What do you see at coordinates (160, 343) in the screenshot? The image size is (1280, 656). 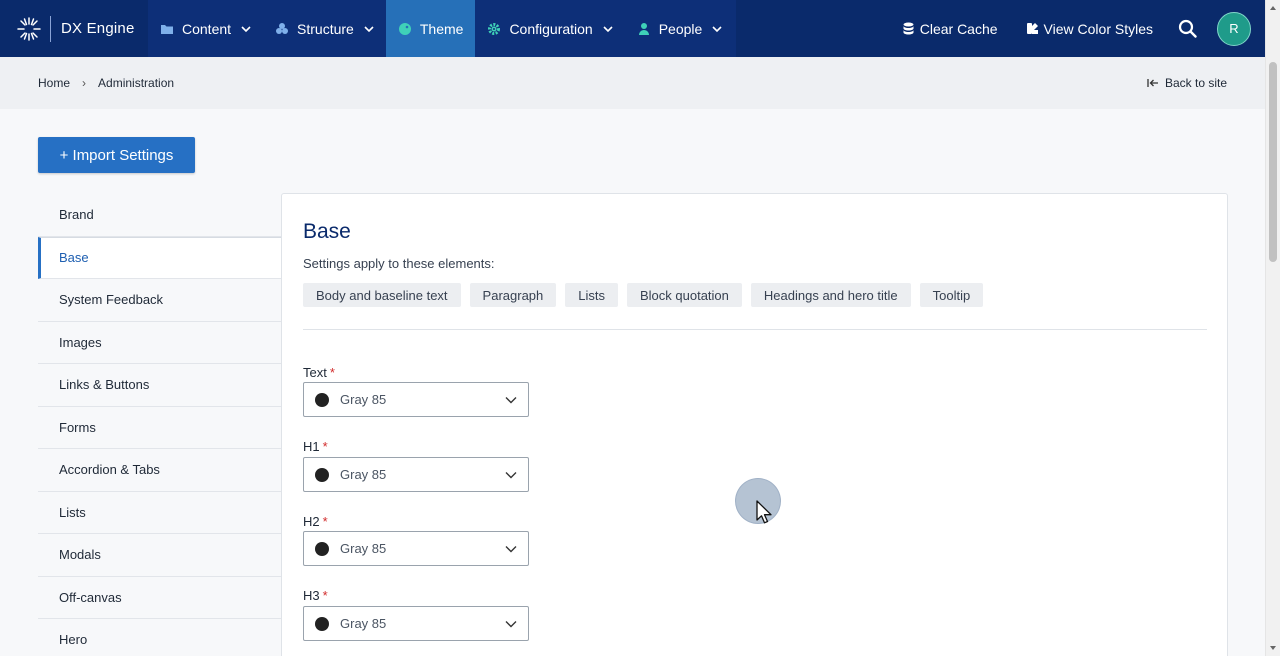 I see `sidebar-item-images: Images` at bounding box center [160, 343].